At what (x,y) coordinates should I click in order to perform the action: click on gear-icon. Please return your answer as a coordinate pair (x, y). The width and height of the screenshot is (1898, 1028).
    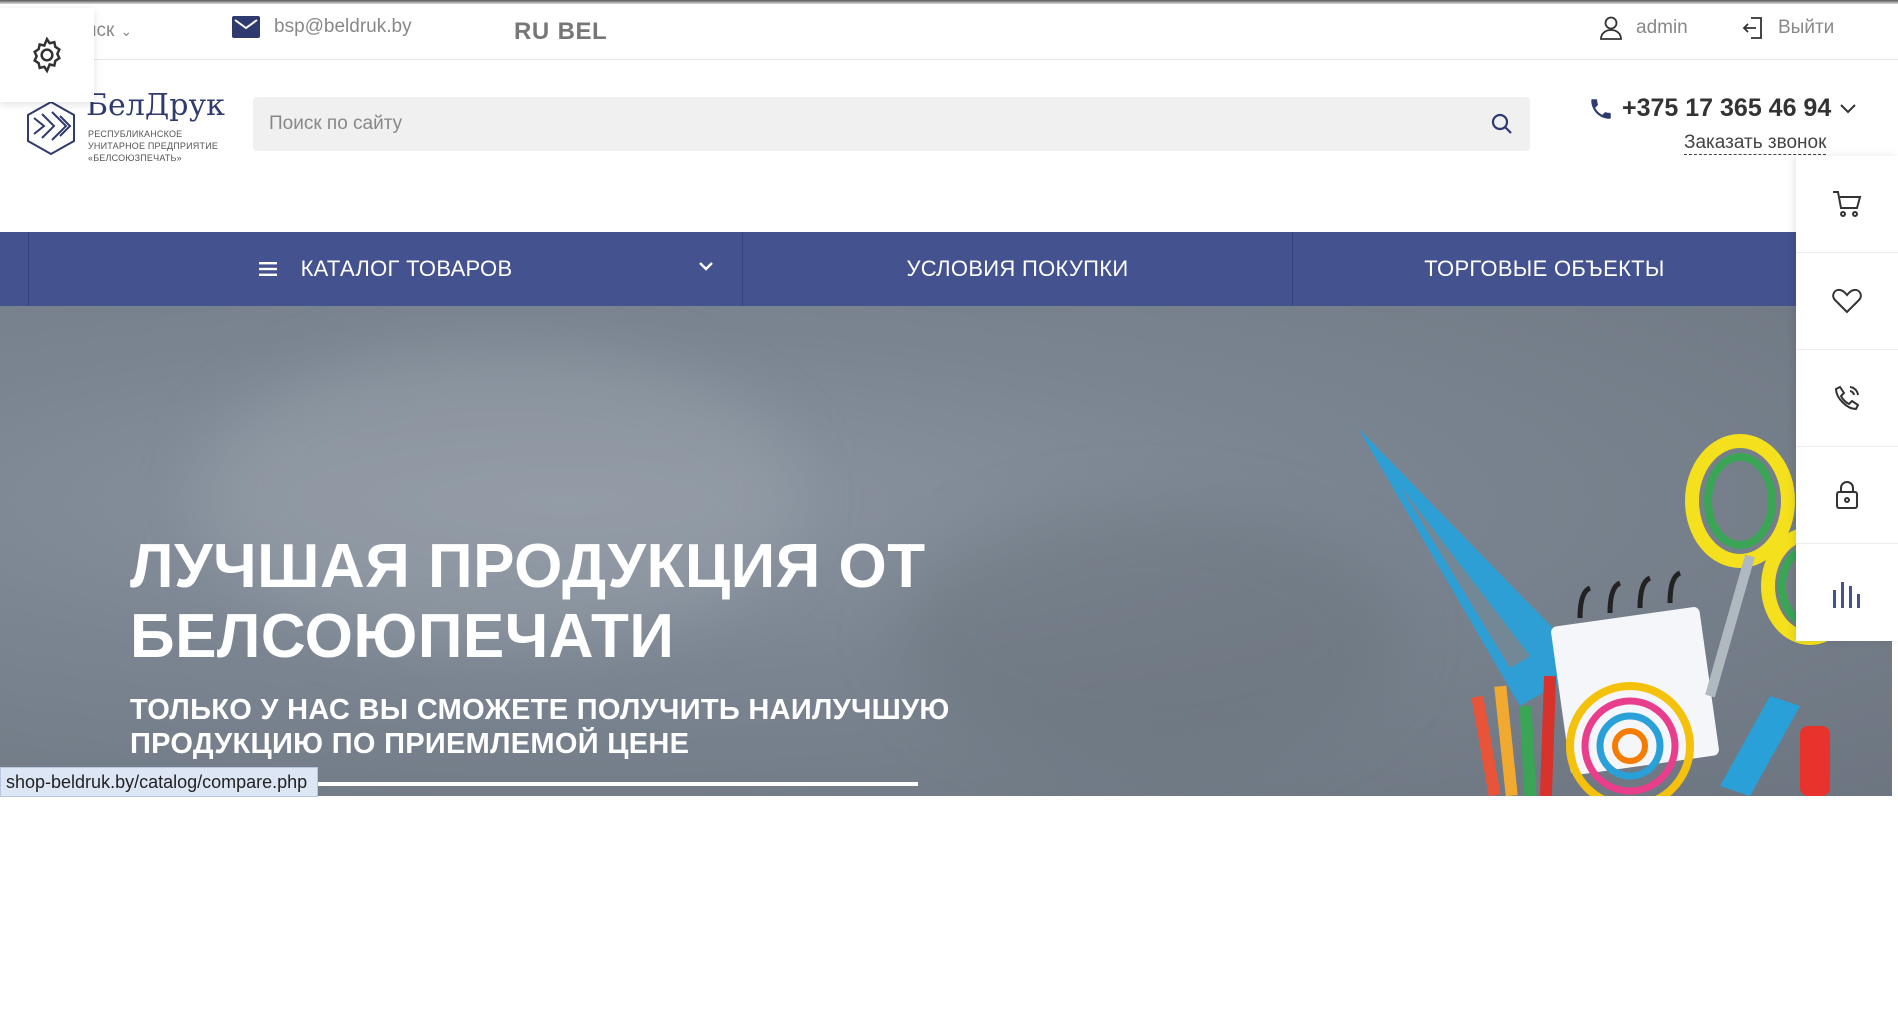
    Looking at the image, I should click on (47, 55).